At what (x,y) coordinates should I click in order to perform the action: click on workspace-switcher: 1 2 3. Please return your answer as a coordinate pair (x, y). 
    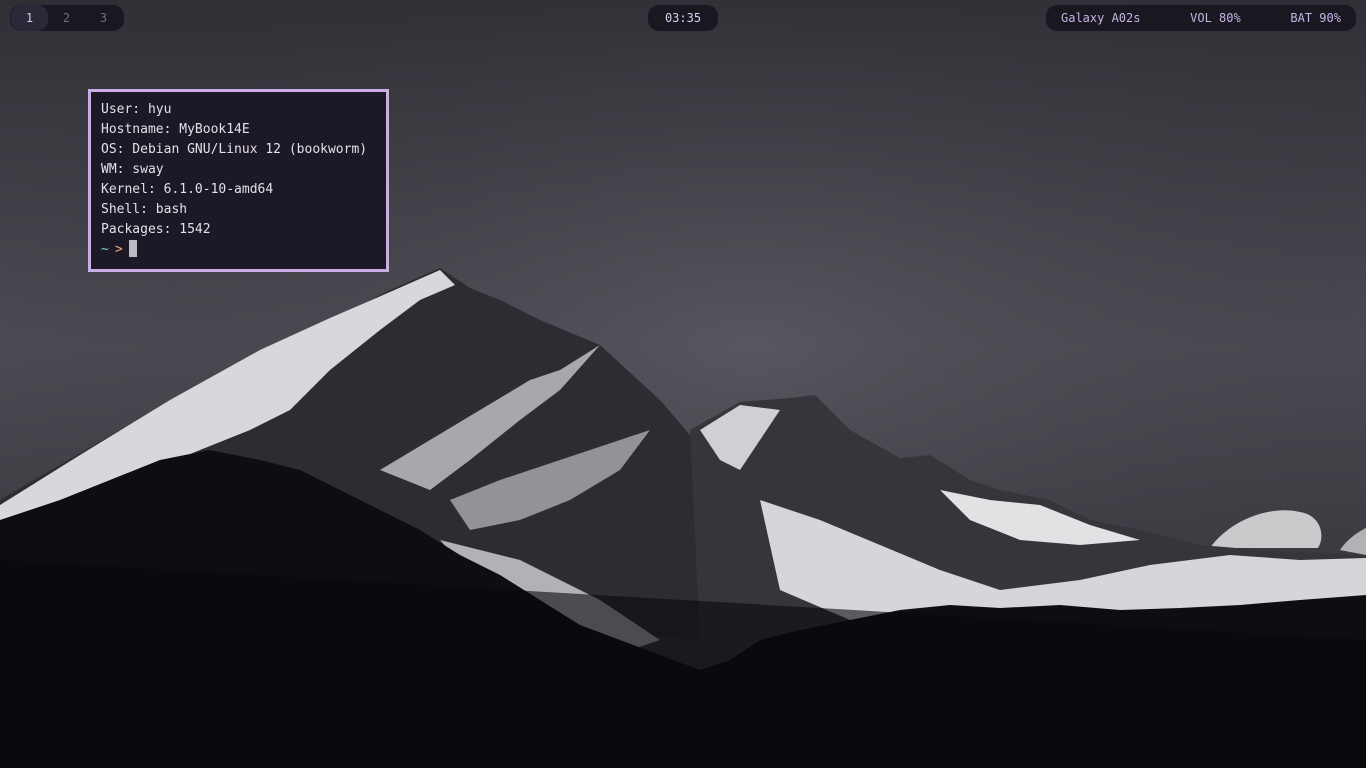
    Looking at the image, I should click on (67, 18).